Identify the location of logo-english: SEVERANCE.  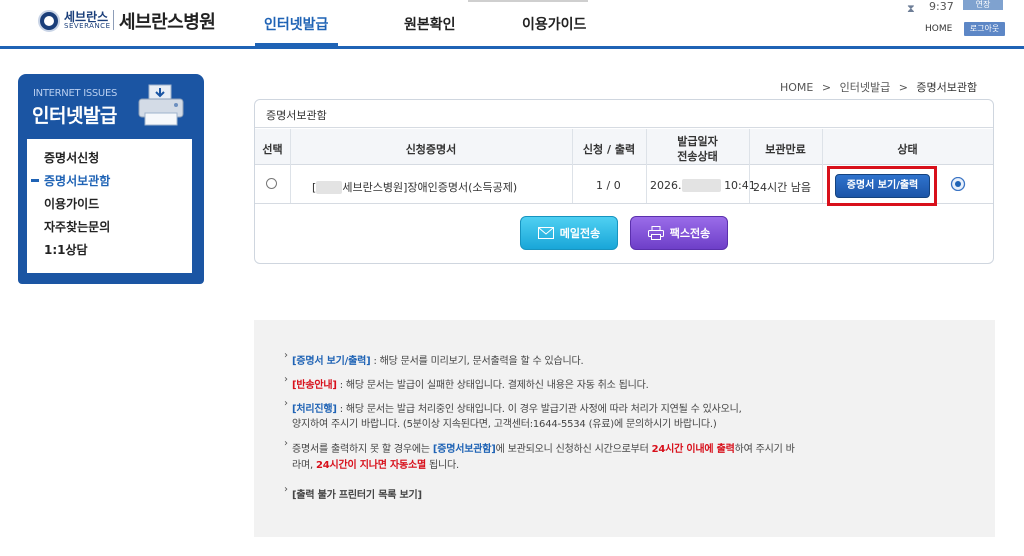
(87, 26).